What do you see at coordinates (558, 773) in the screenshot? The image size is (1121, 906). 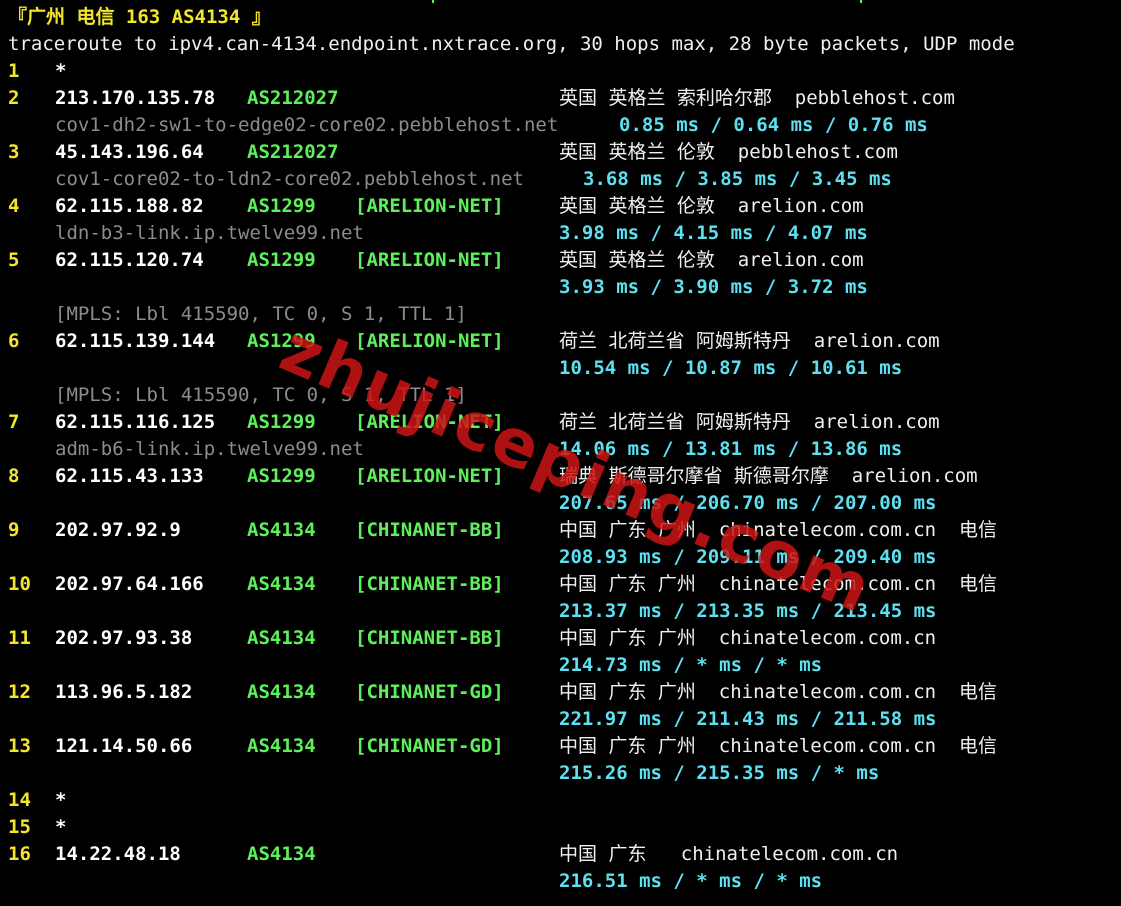 I see `hop-detail-row: 215.26 ms / 215.35 ms / * ms` at bounding box center [558, 773].